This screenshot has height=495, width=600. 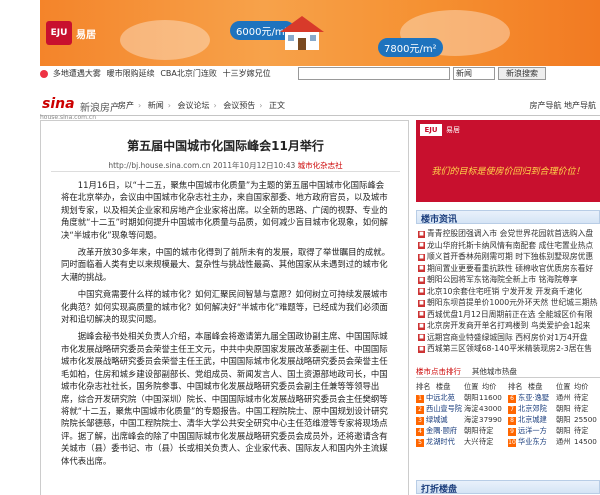 I want to click on article-date: 2011年10月12日10:43, so click(x=254, y=165).